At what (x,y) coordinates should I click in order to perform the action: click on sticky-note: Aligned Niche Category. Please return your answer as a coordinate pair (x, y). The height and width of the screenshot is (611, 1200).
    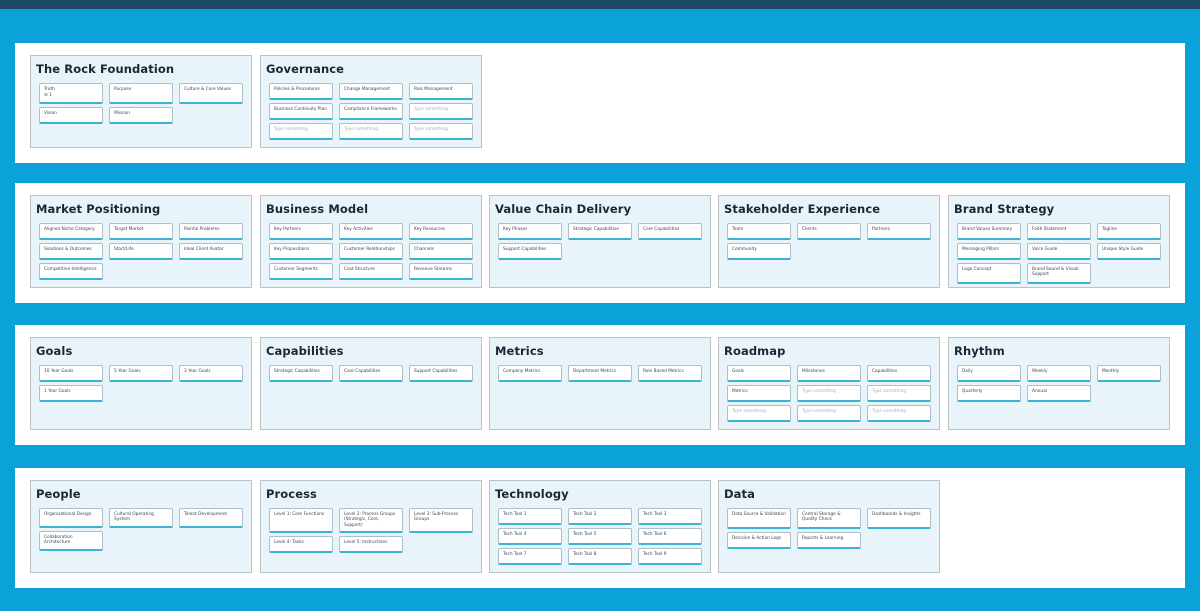
    Looking at the image, I should click on (71, 231).